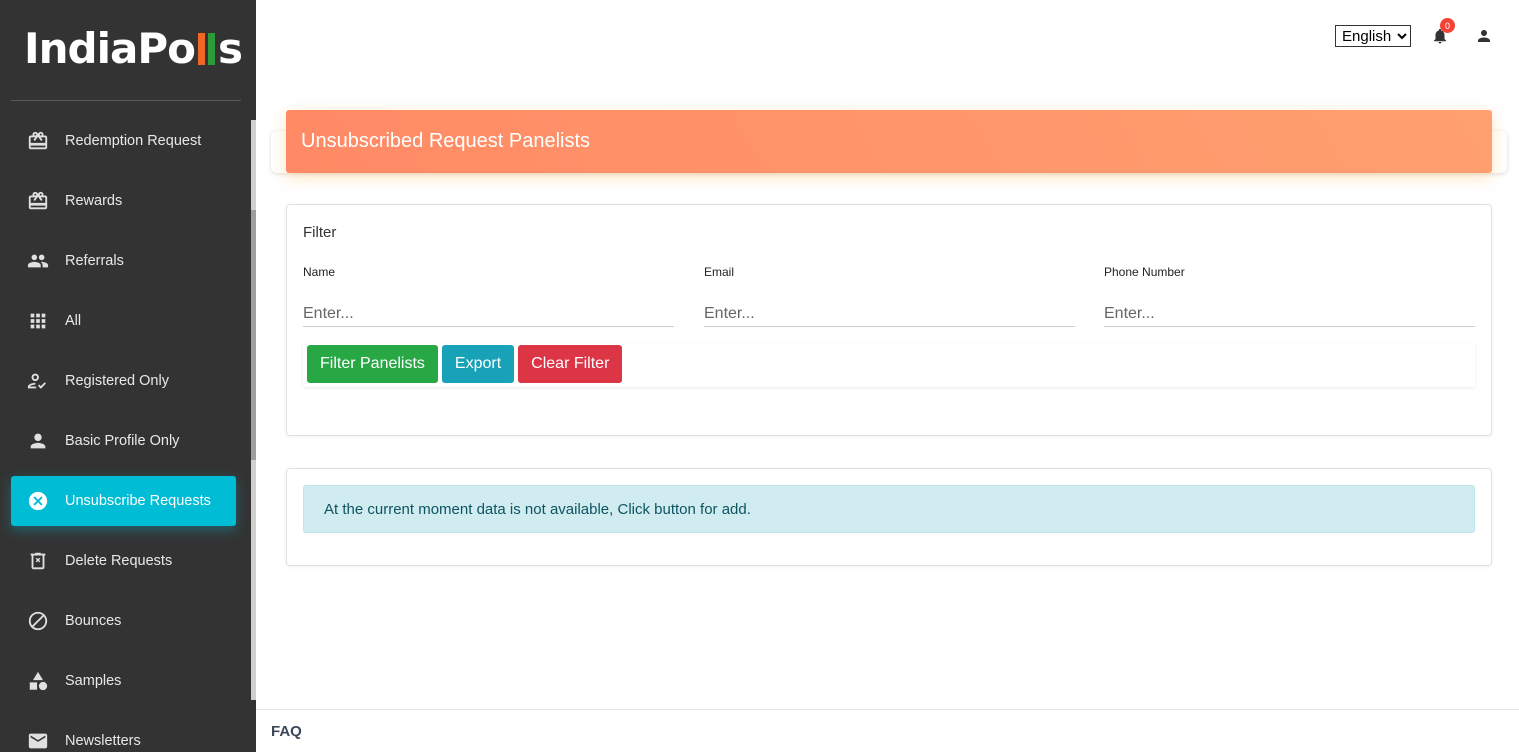 This screenshot has height=752, width=1519. Describe the element at coordinates (478, 364) in the screenshot. I see `export-button: Export` at that location.